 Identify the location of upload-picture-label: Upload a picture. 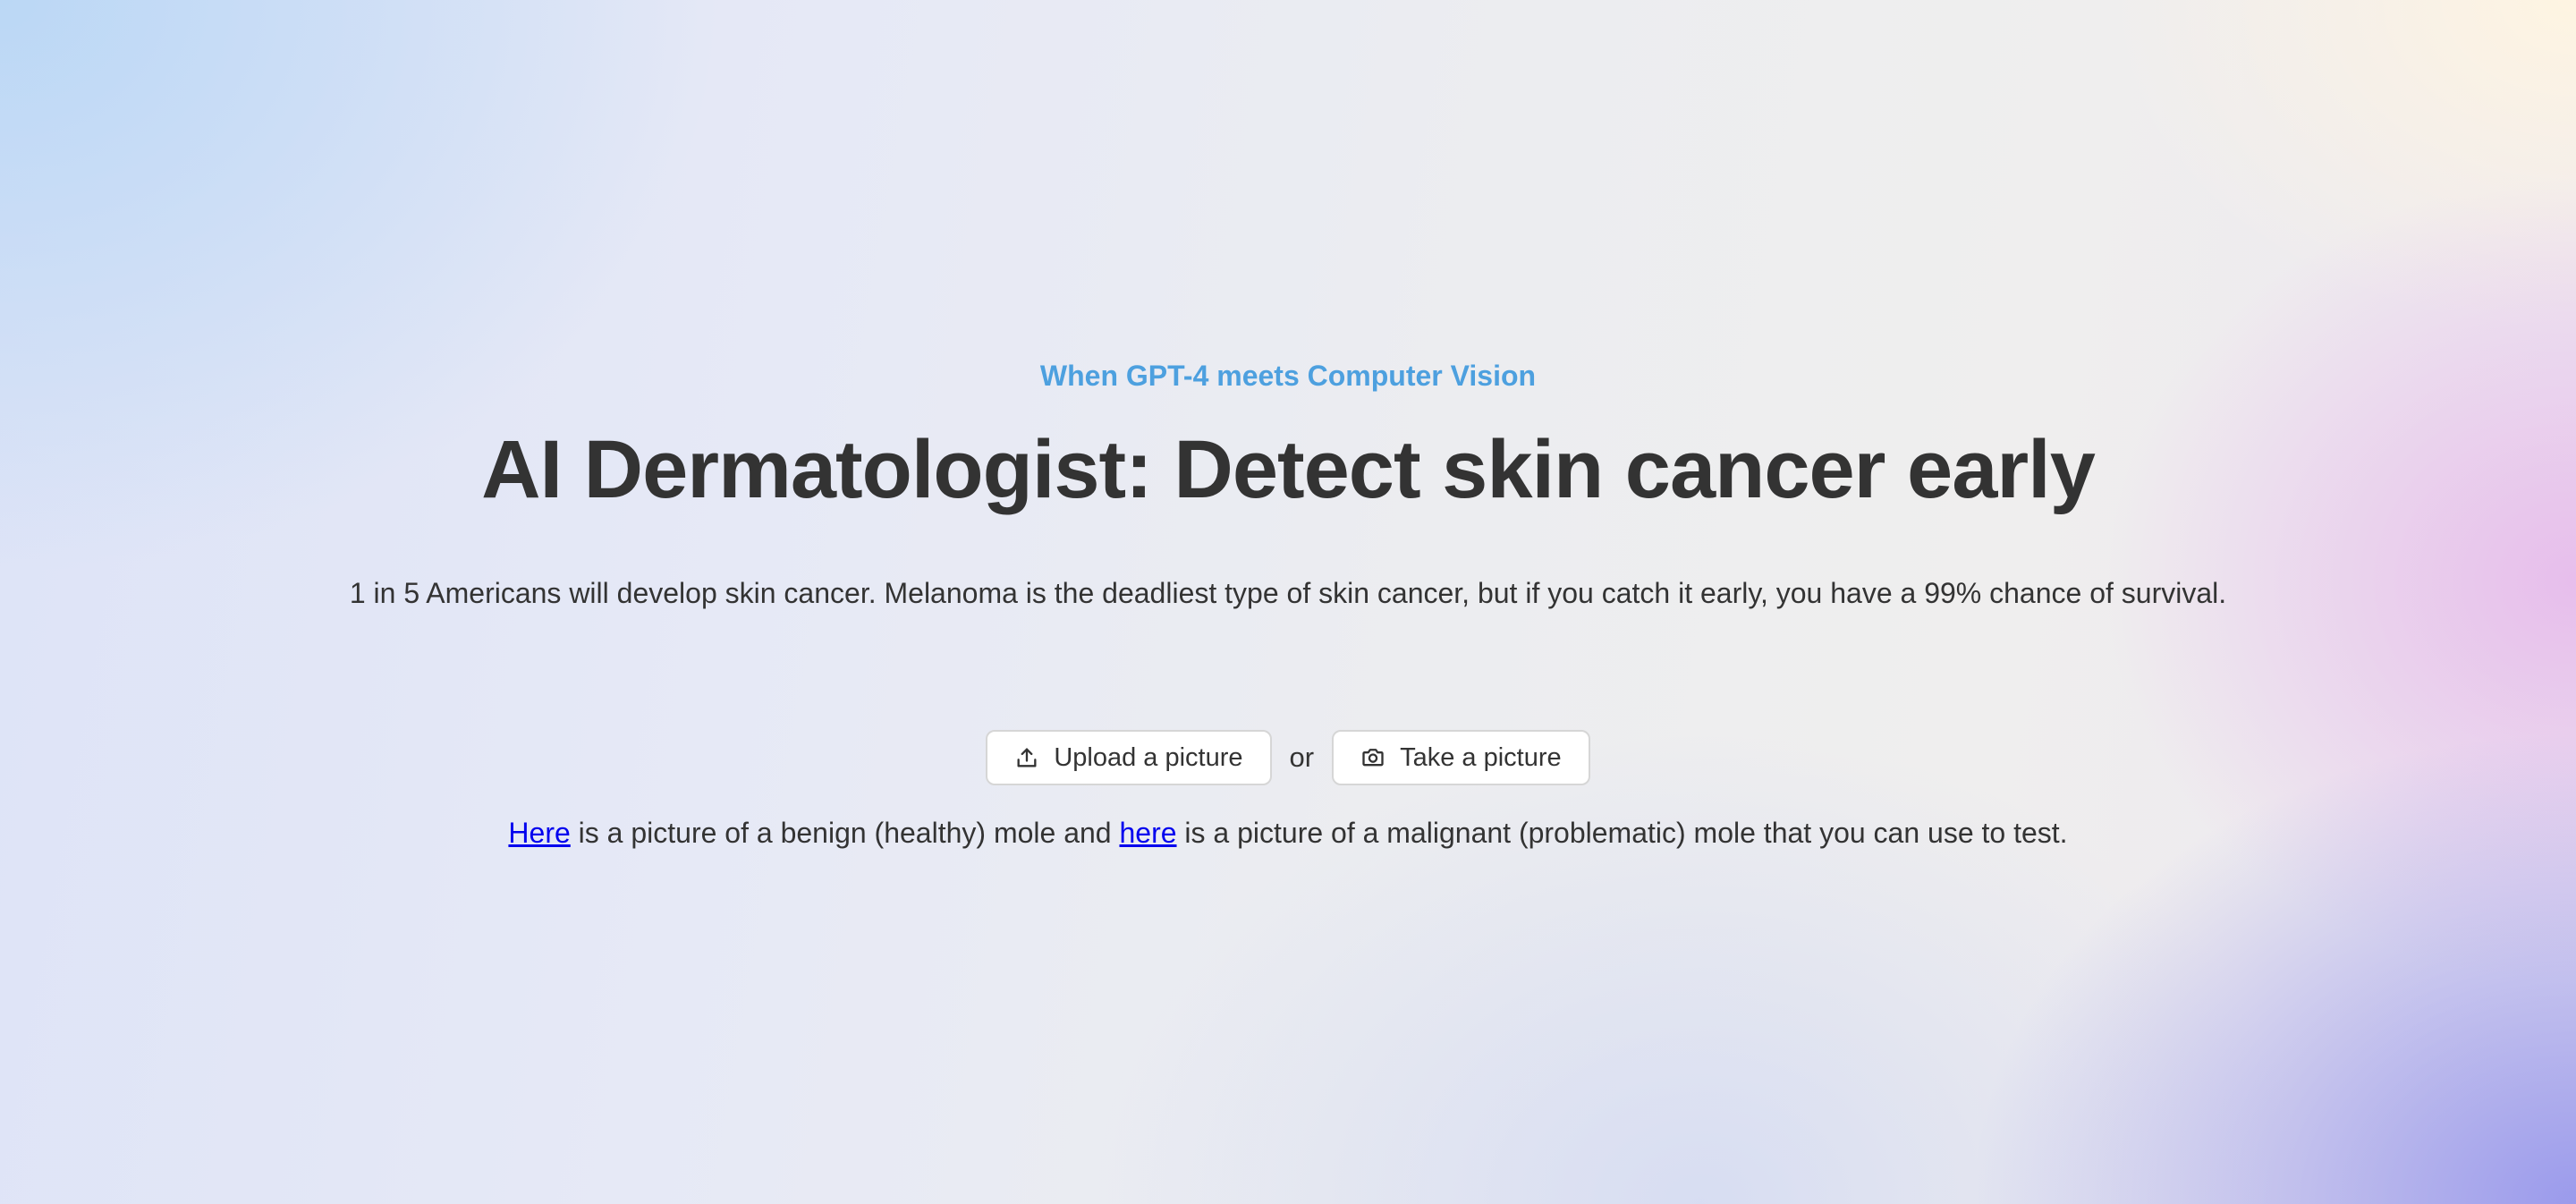
(1148, 757).